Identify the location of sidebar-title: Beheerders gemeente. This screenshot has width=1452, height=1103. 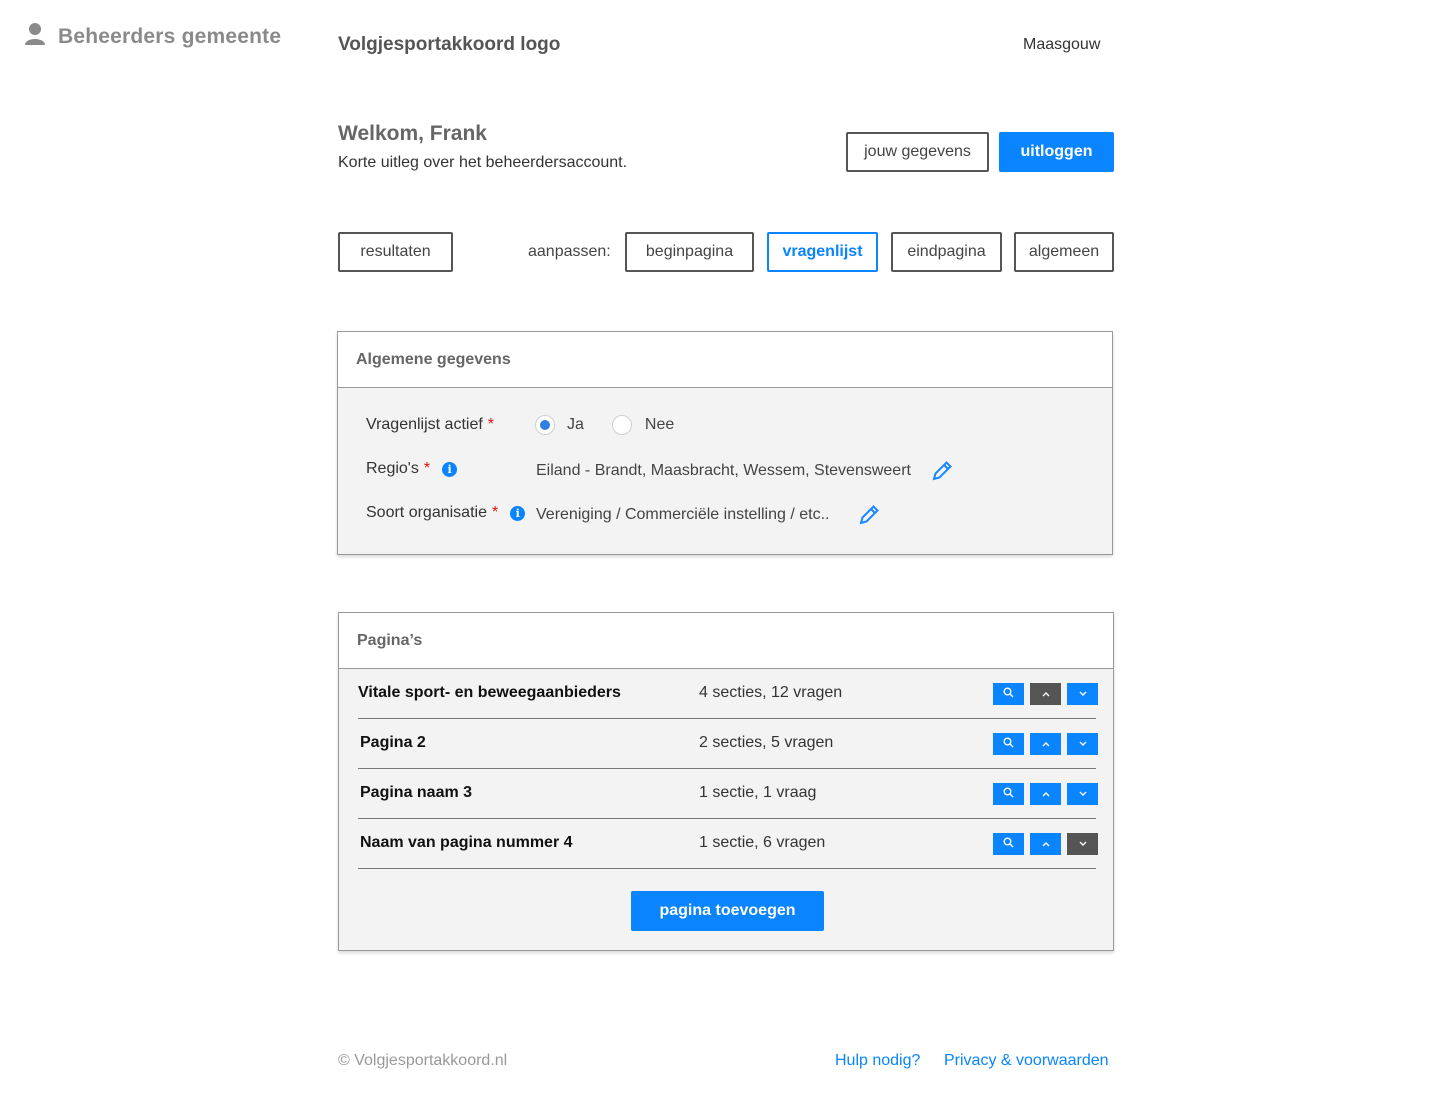
(170, 36).